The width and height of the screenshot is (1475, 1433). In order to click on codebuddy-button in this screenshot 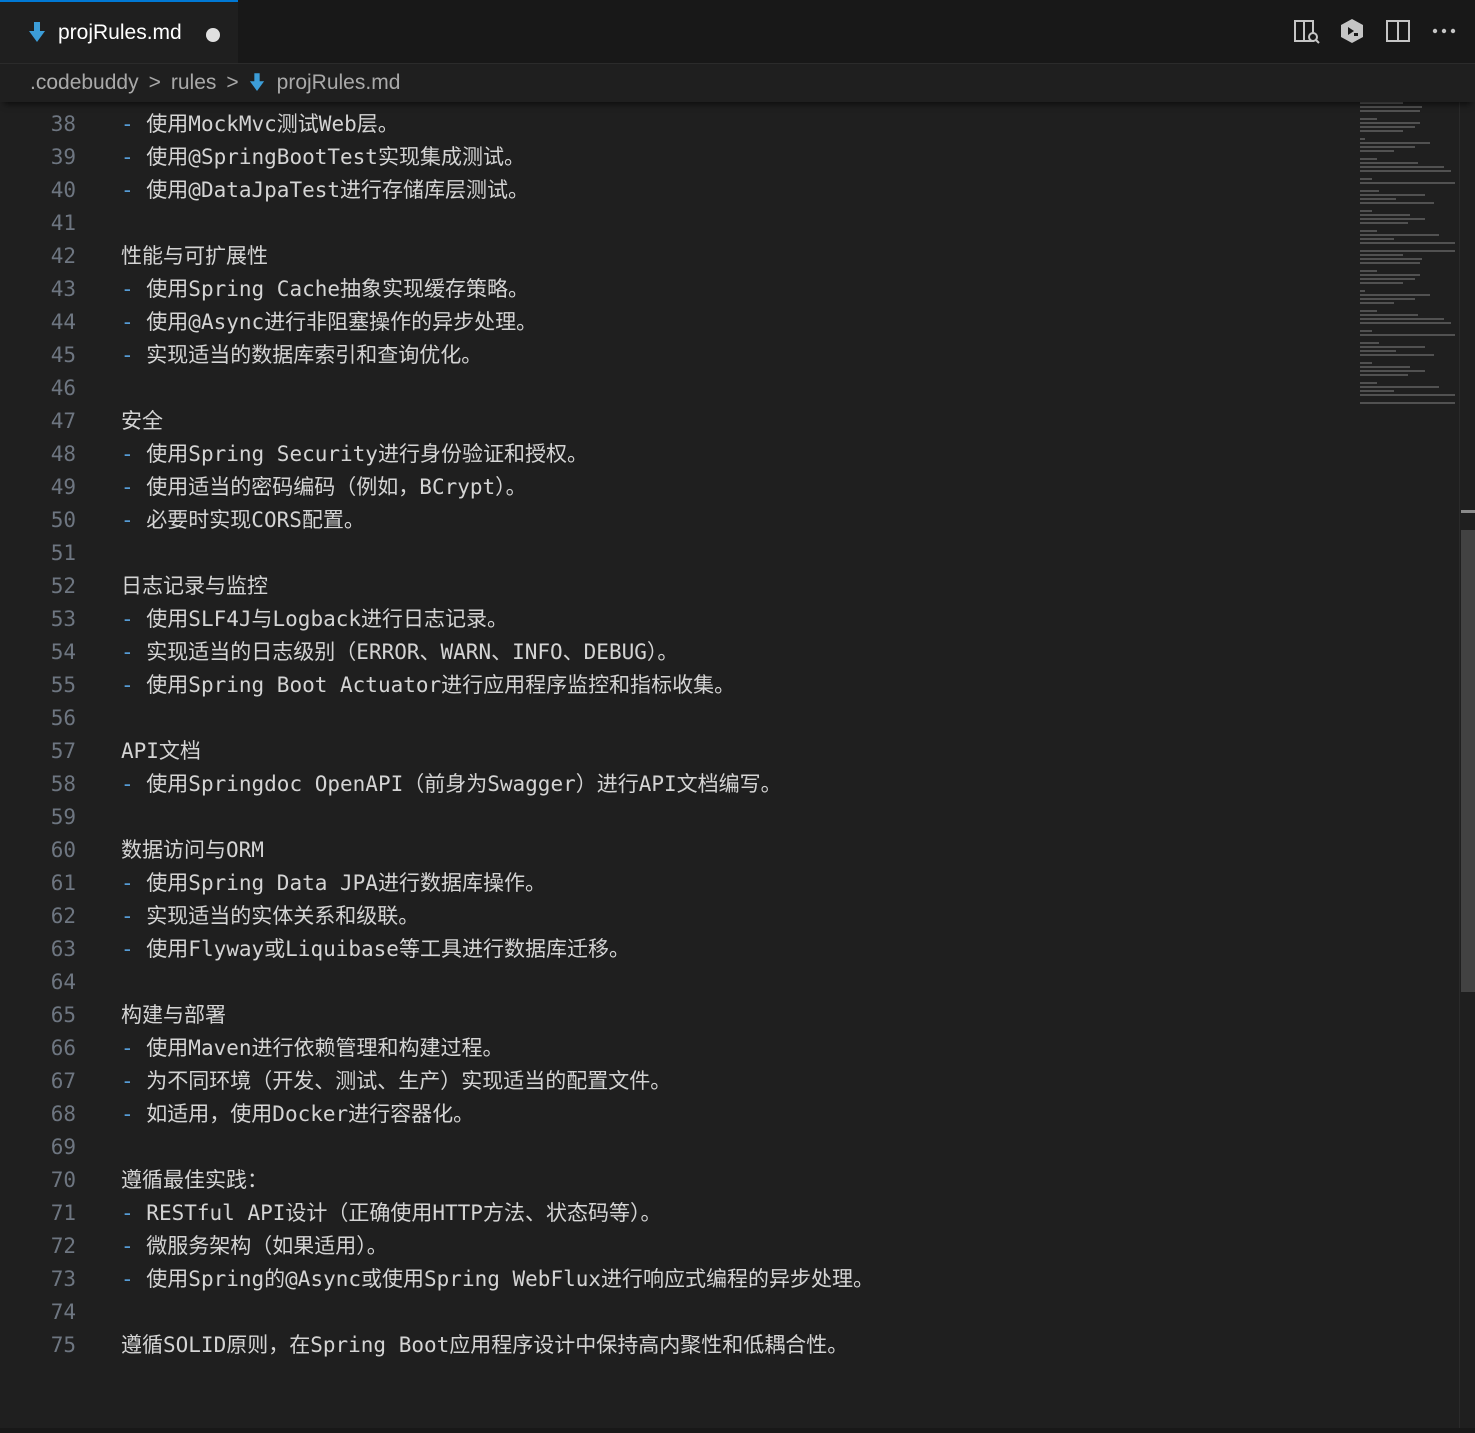, I will do `click(1352, 31)`.